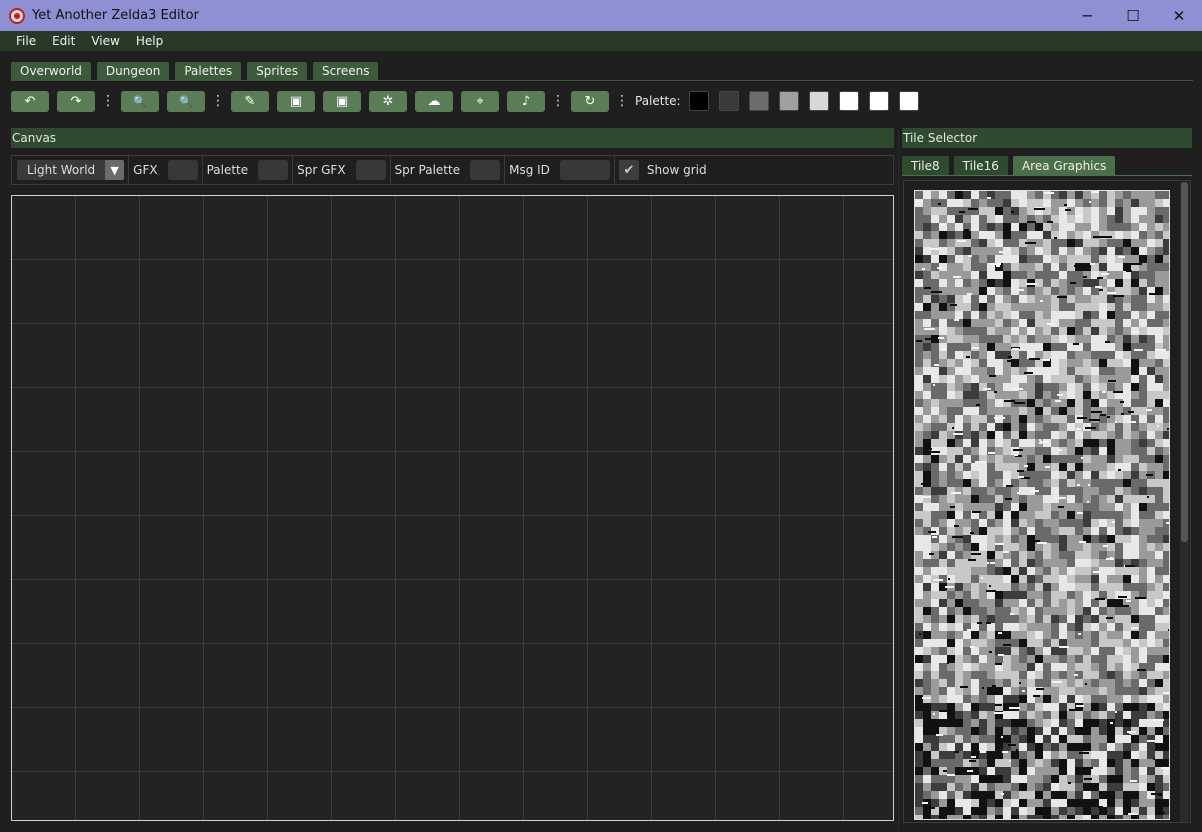  What do you see at coordinates (105, 41) in the screenshot?
I see `menu-view: View` at bounding box center [105, 41].